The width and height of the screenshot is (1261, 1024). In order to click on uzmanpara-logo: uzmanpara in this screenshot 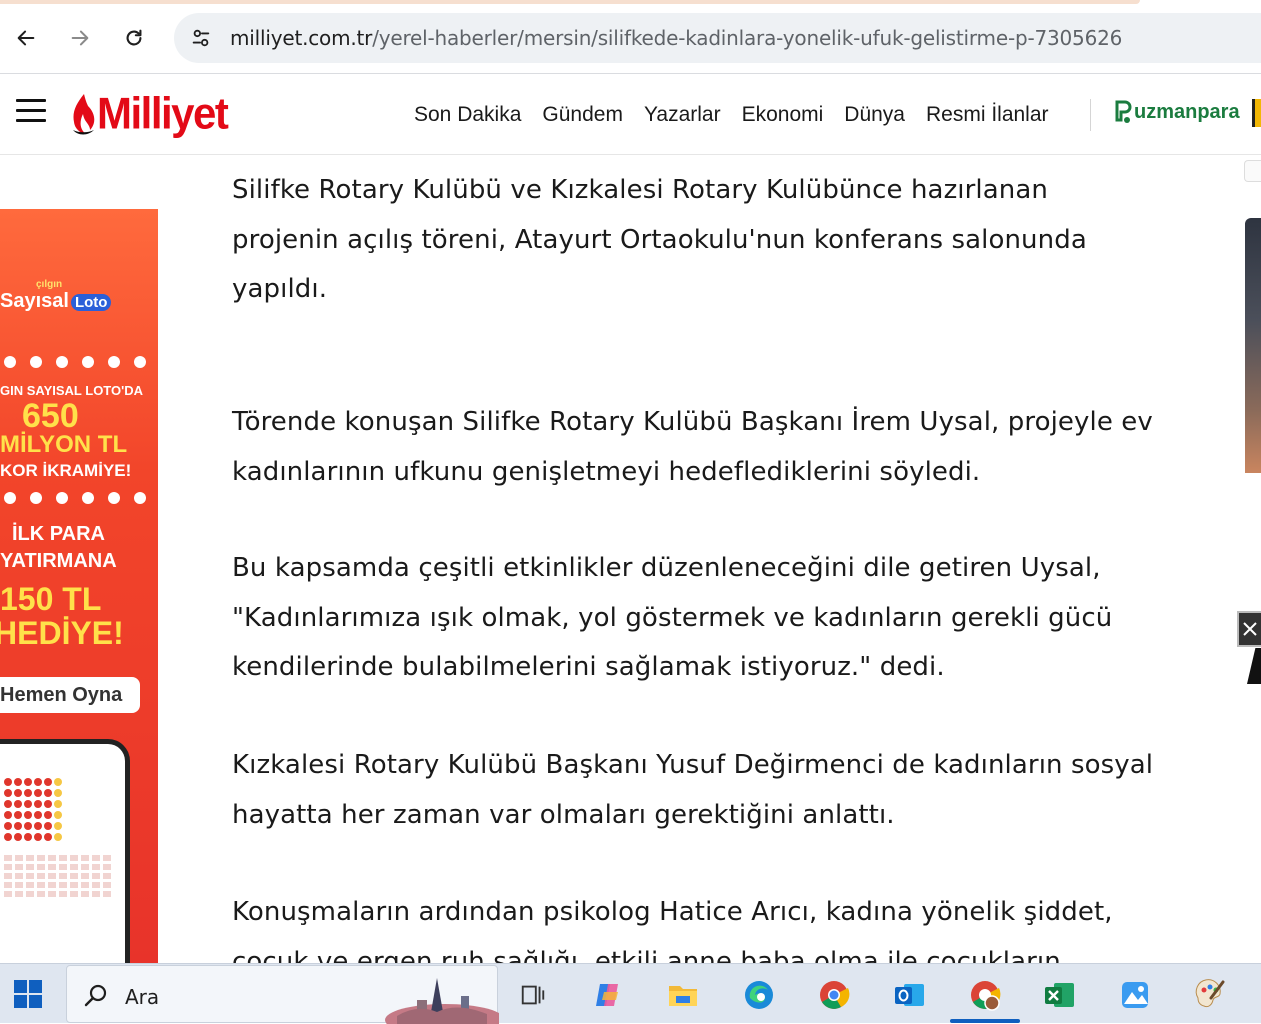, I will do `click(1177, 112)`.